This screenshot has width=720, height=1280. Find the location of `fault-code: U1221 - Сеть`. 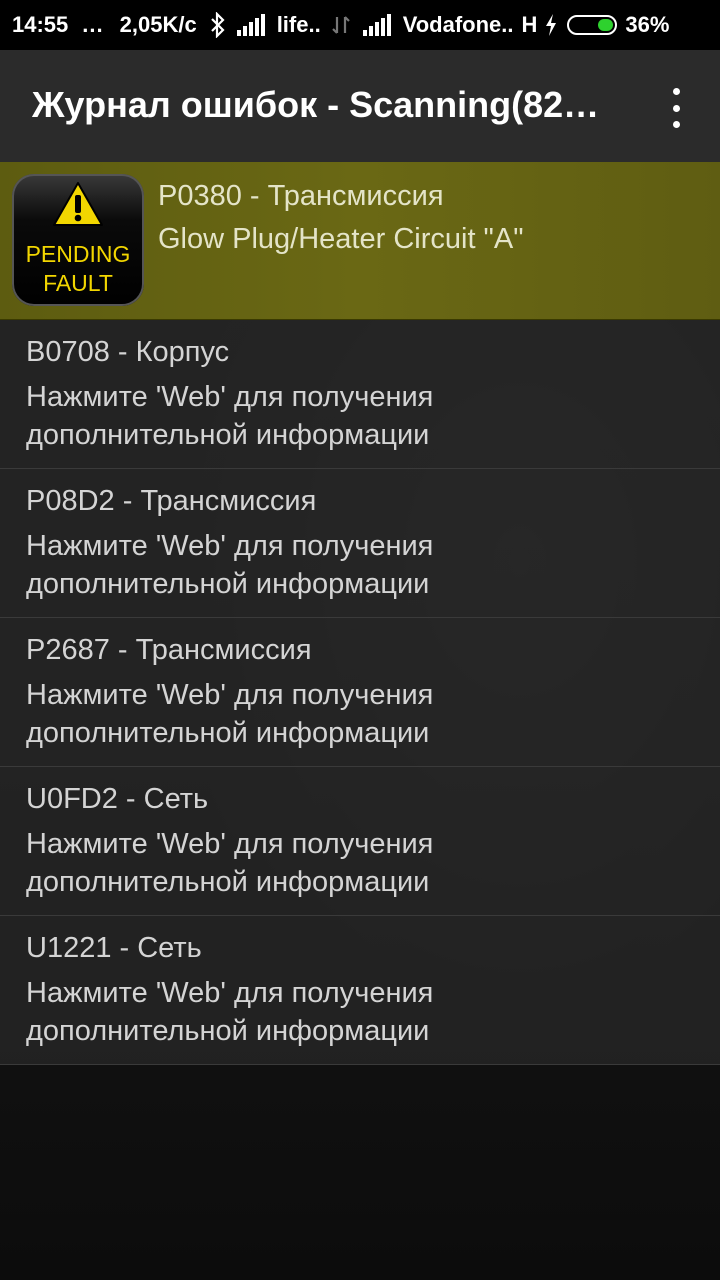

fault-code: U1221 - Сеть is located at coordinates (114, 948).